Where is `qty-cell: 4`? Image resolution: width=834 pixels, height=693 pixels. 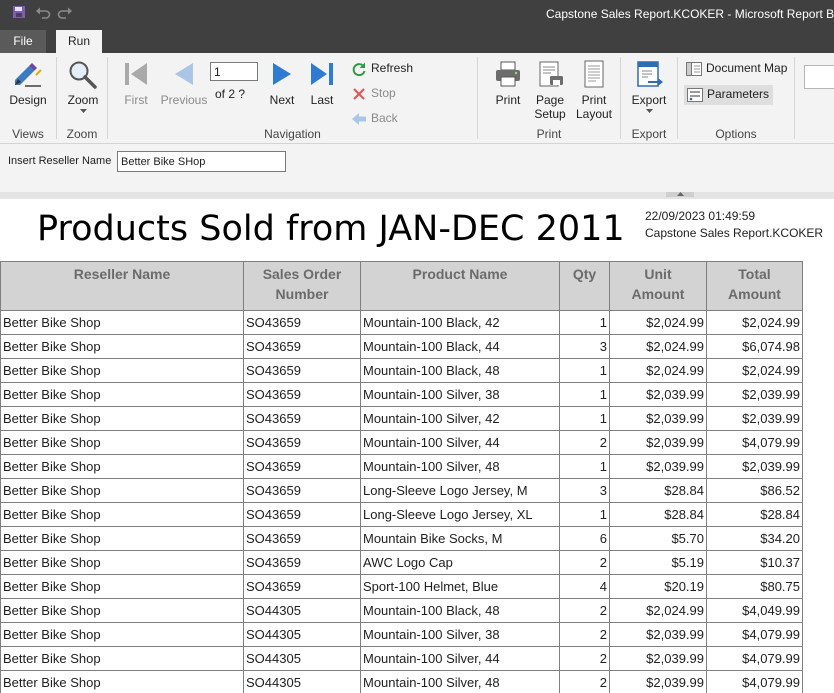 qty-cell: 4 is located at coordinates (584, 586).